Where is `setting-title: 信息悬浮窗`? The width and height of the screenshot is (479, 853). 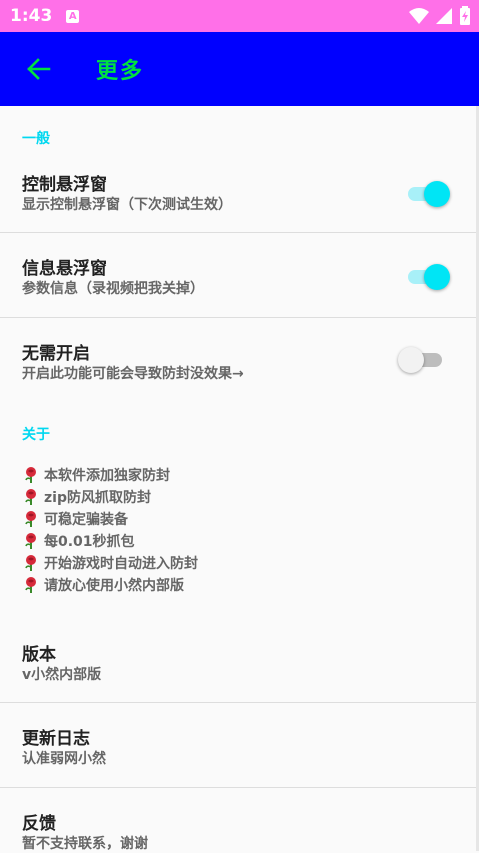
setting-title: 信息悬浮窗 is located at coordinates (64, 269).